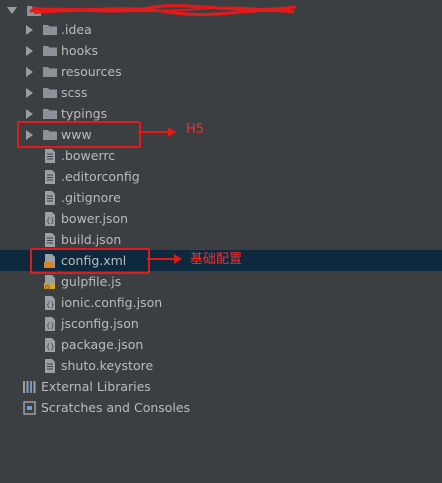 The width and height of the screenshot is (442, 483). What do you see at coordinates (91, 71) in the screenshot?
I see `tree-item-label: resources` at bounding box center [91, 71].